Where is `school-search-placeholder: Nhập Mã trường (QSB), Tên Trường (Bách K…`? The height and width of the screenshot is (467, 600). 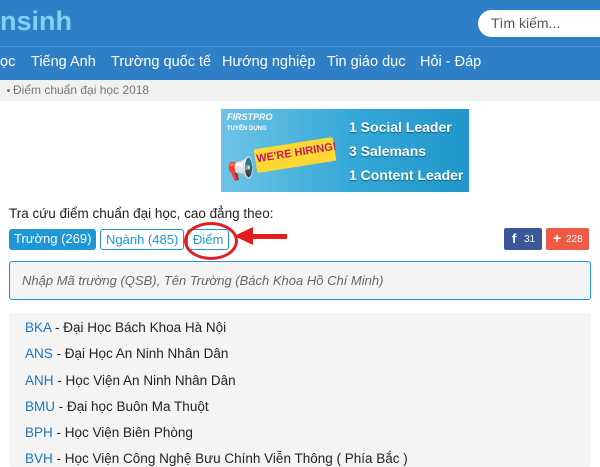
school-search-placeholder: Nhập Mã trường (QSB), Tên Trường (Bách K… is located at coordinates (203, 280).